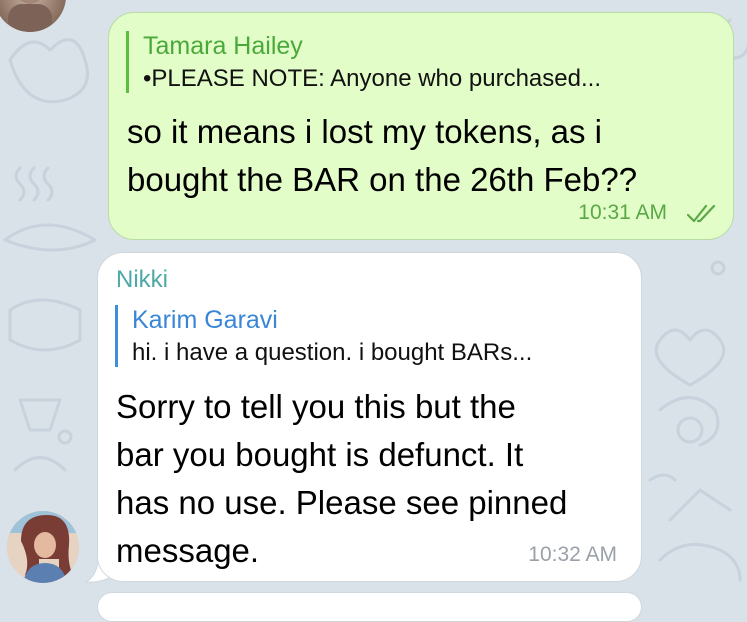 Image resolution: width=747 pixels, height=622 pixels. I want to click on next-message-bubble, so click(369, 607).